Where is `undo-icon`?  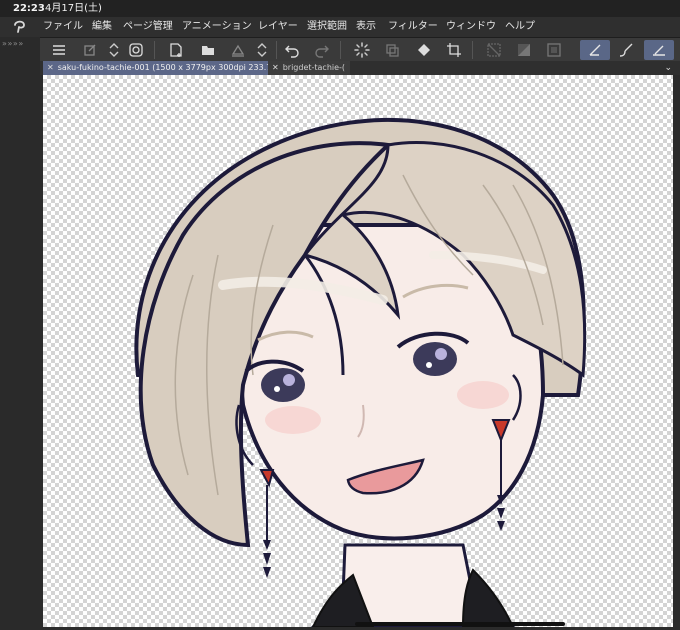
undo-icon is located at coordinates (292, 50).